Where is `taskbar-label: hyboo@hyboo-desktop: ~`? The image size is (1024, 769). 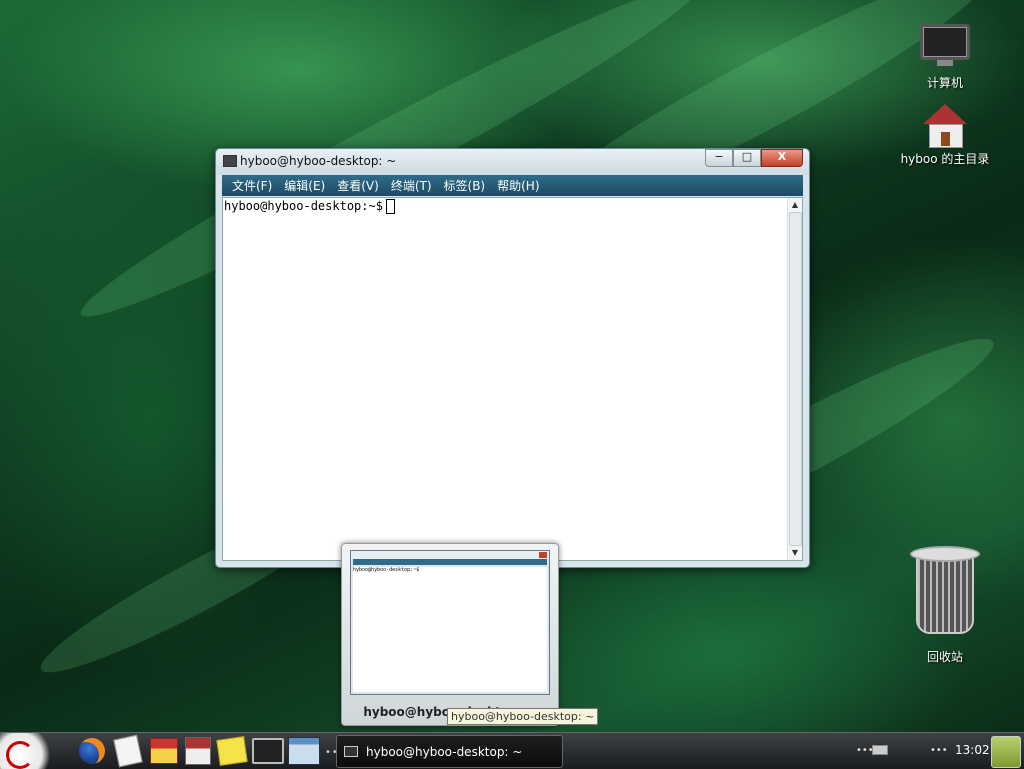 taskbar-label: hyboo@hyboo-desktop: ~ is located at coordinates (444, 751).